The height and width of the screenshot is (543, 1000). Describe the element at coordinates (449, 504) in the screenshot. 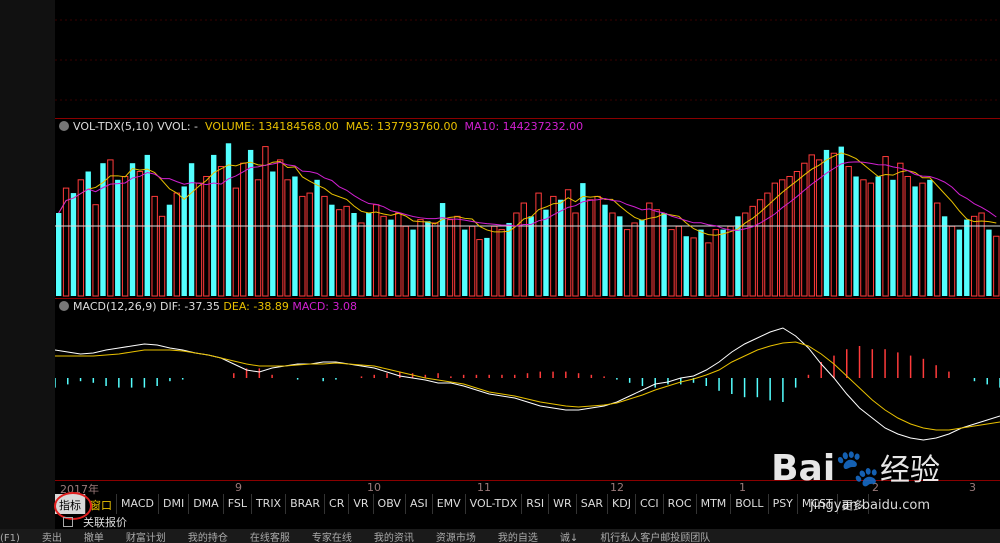

I see `tab-emv: EMV` at that location.